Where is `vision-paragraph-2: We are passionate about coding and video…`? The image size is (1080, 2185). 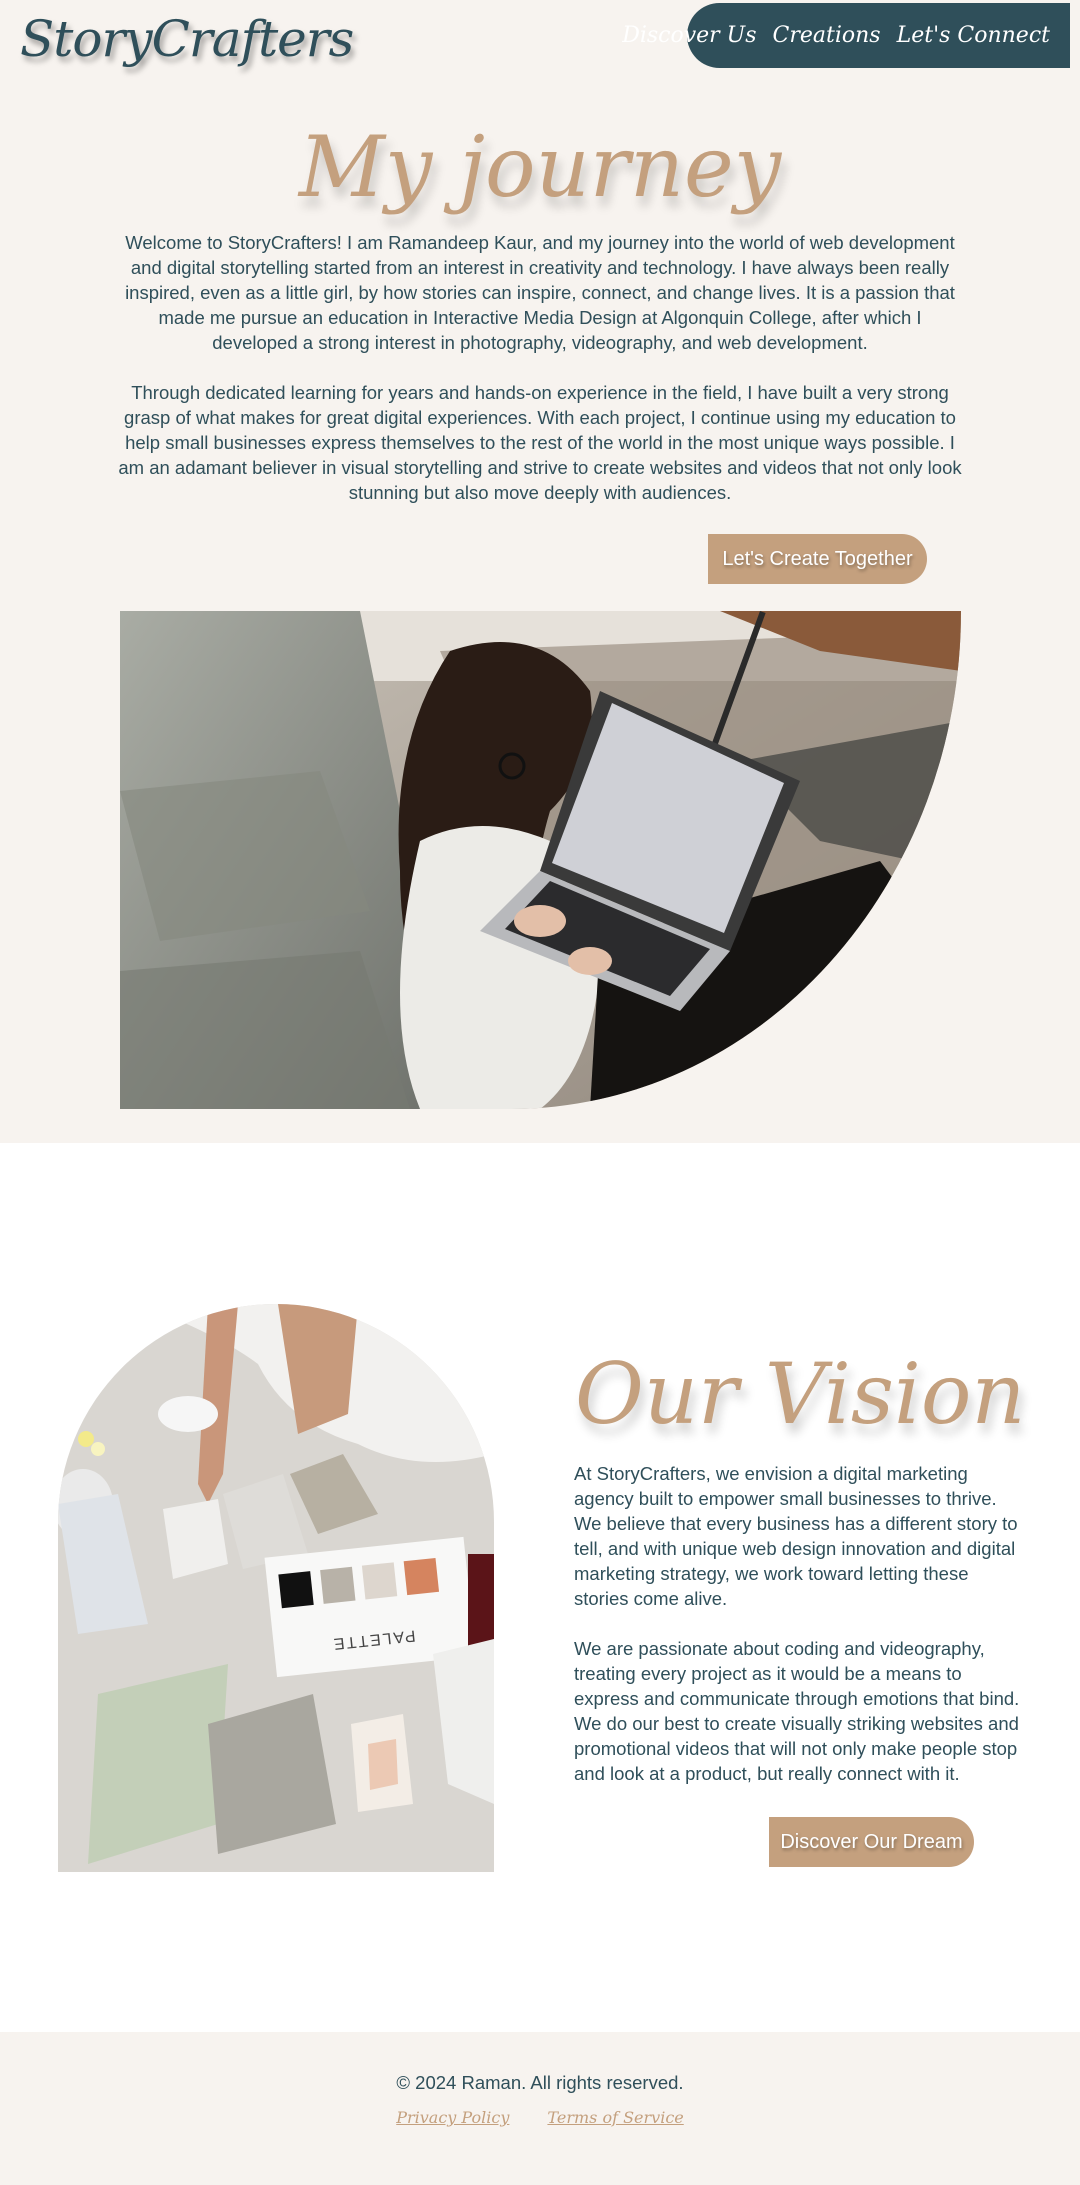 vision-paragraph-2: We are passionate about coding and video… is located at coordinates (797, 1711).